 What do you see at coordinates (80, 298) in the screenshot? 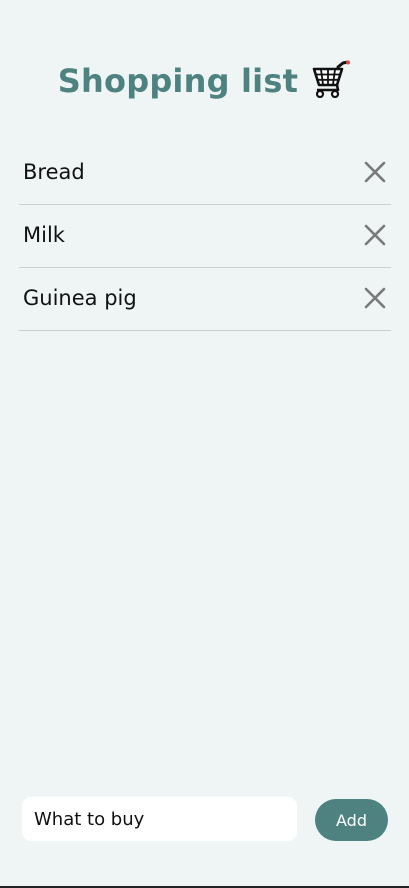
I see `item-label: Guinea pig` at bounding box center [80, 298].